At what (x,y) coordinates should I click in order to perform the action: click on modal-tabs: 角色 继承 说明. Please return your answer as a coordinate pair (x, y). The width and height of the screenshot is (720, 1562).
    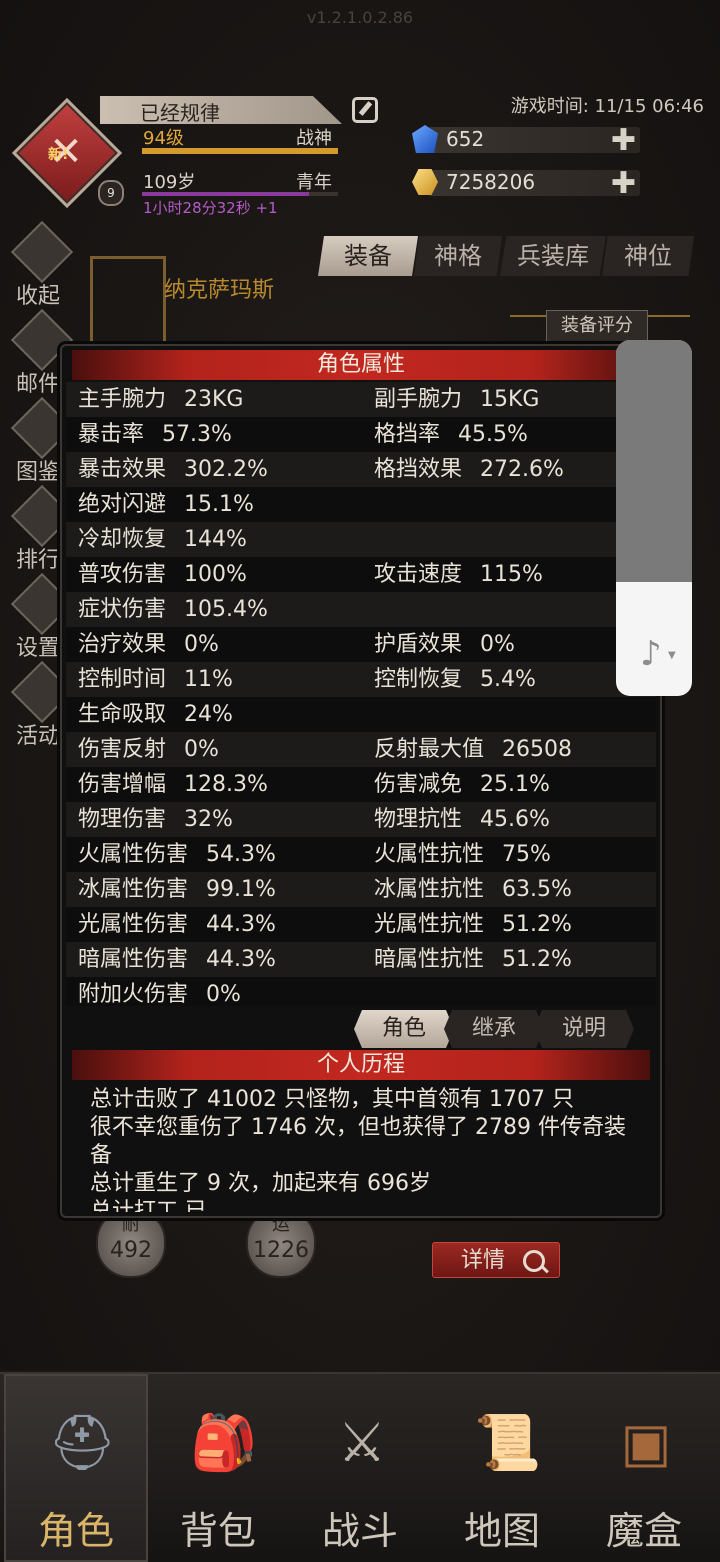
    Looking at the image, I should click on (499, 1030).